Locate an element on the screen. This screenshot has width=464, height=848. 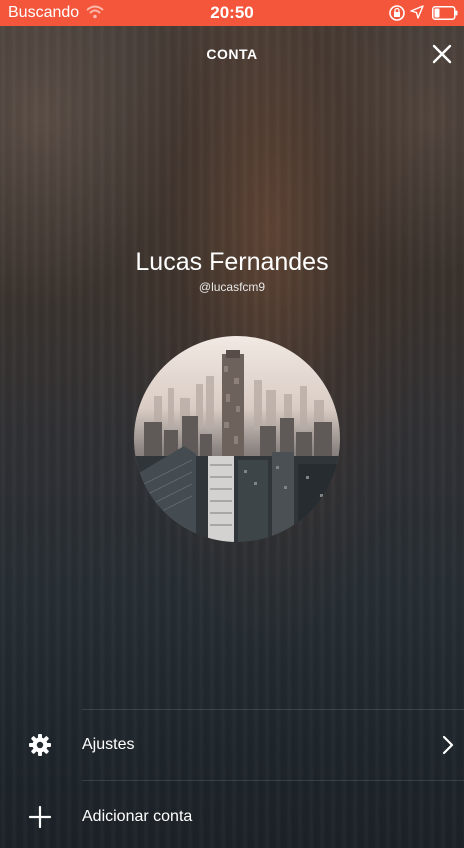
menu-item-settings: Ajustes is located at coordinates (232, 745).